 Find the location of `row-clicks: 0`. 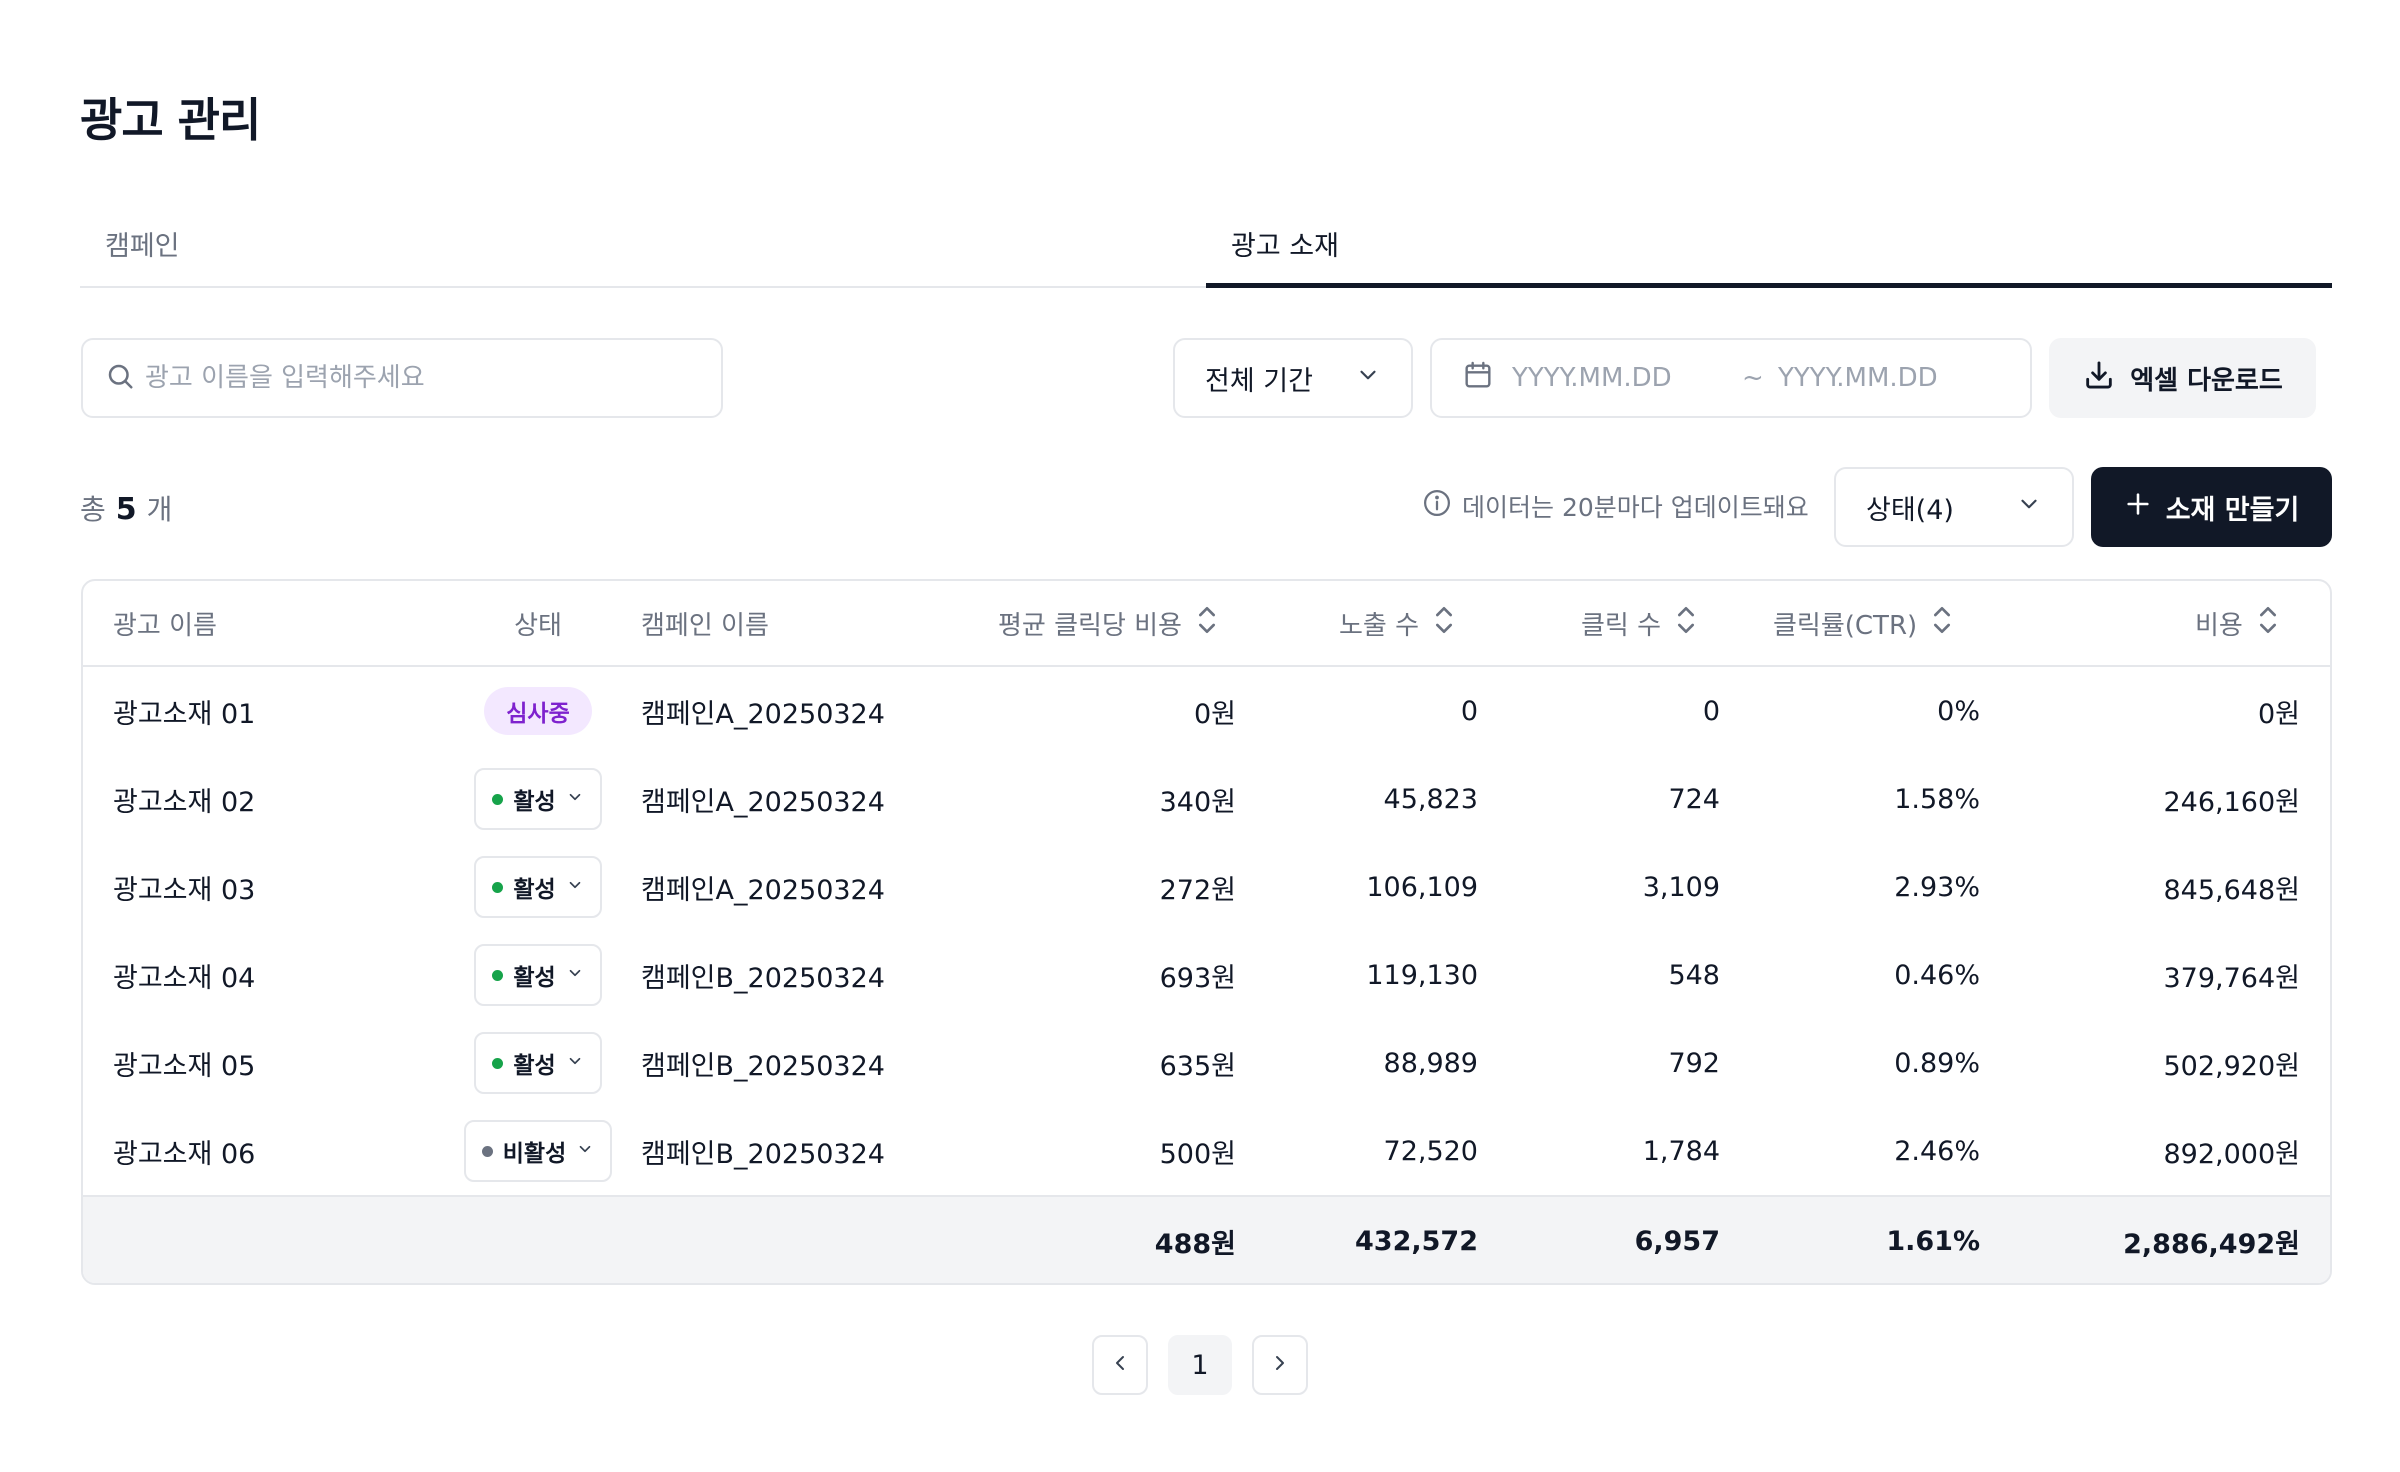

row-clicks: 0 is located at coordinates (1711, 711).